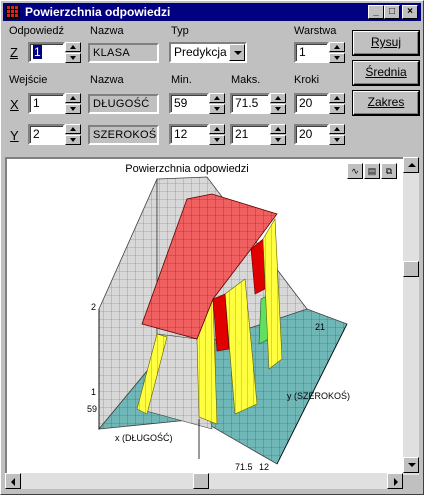 The width and height of the screenshot is (424, 495). I want to click on range-button: Zakres, so click(386, 103).